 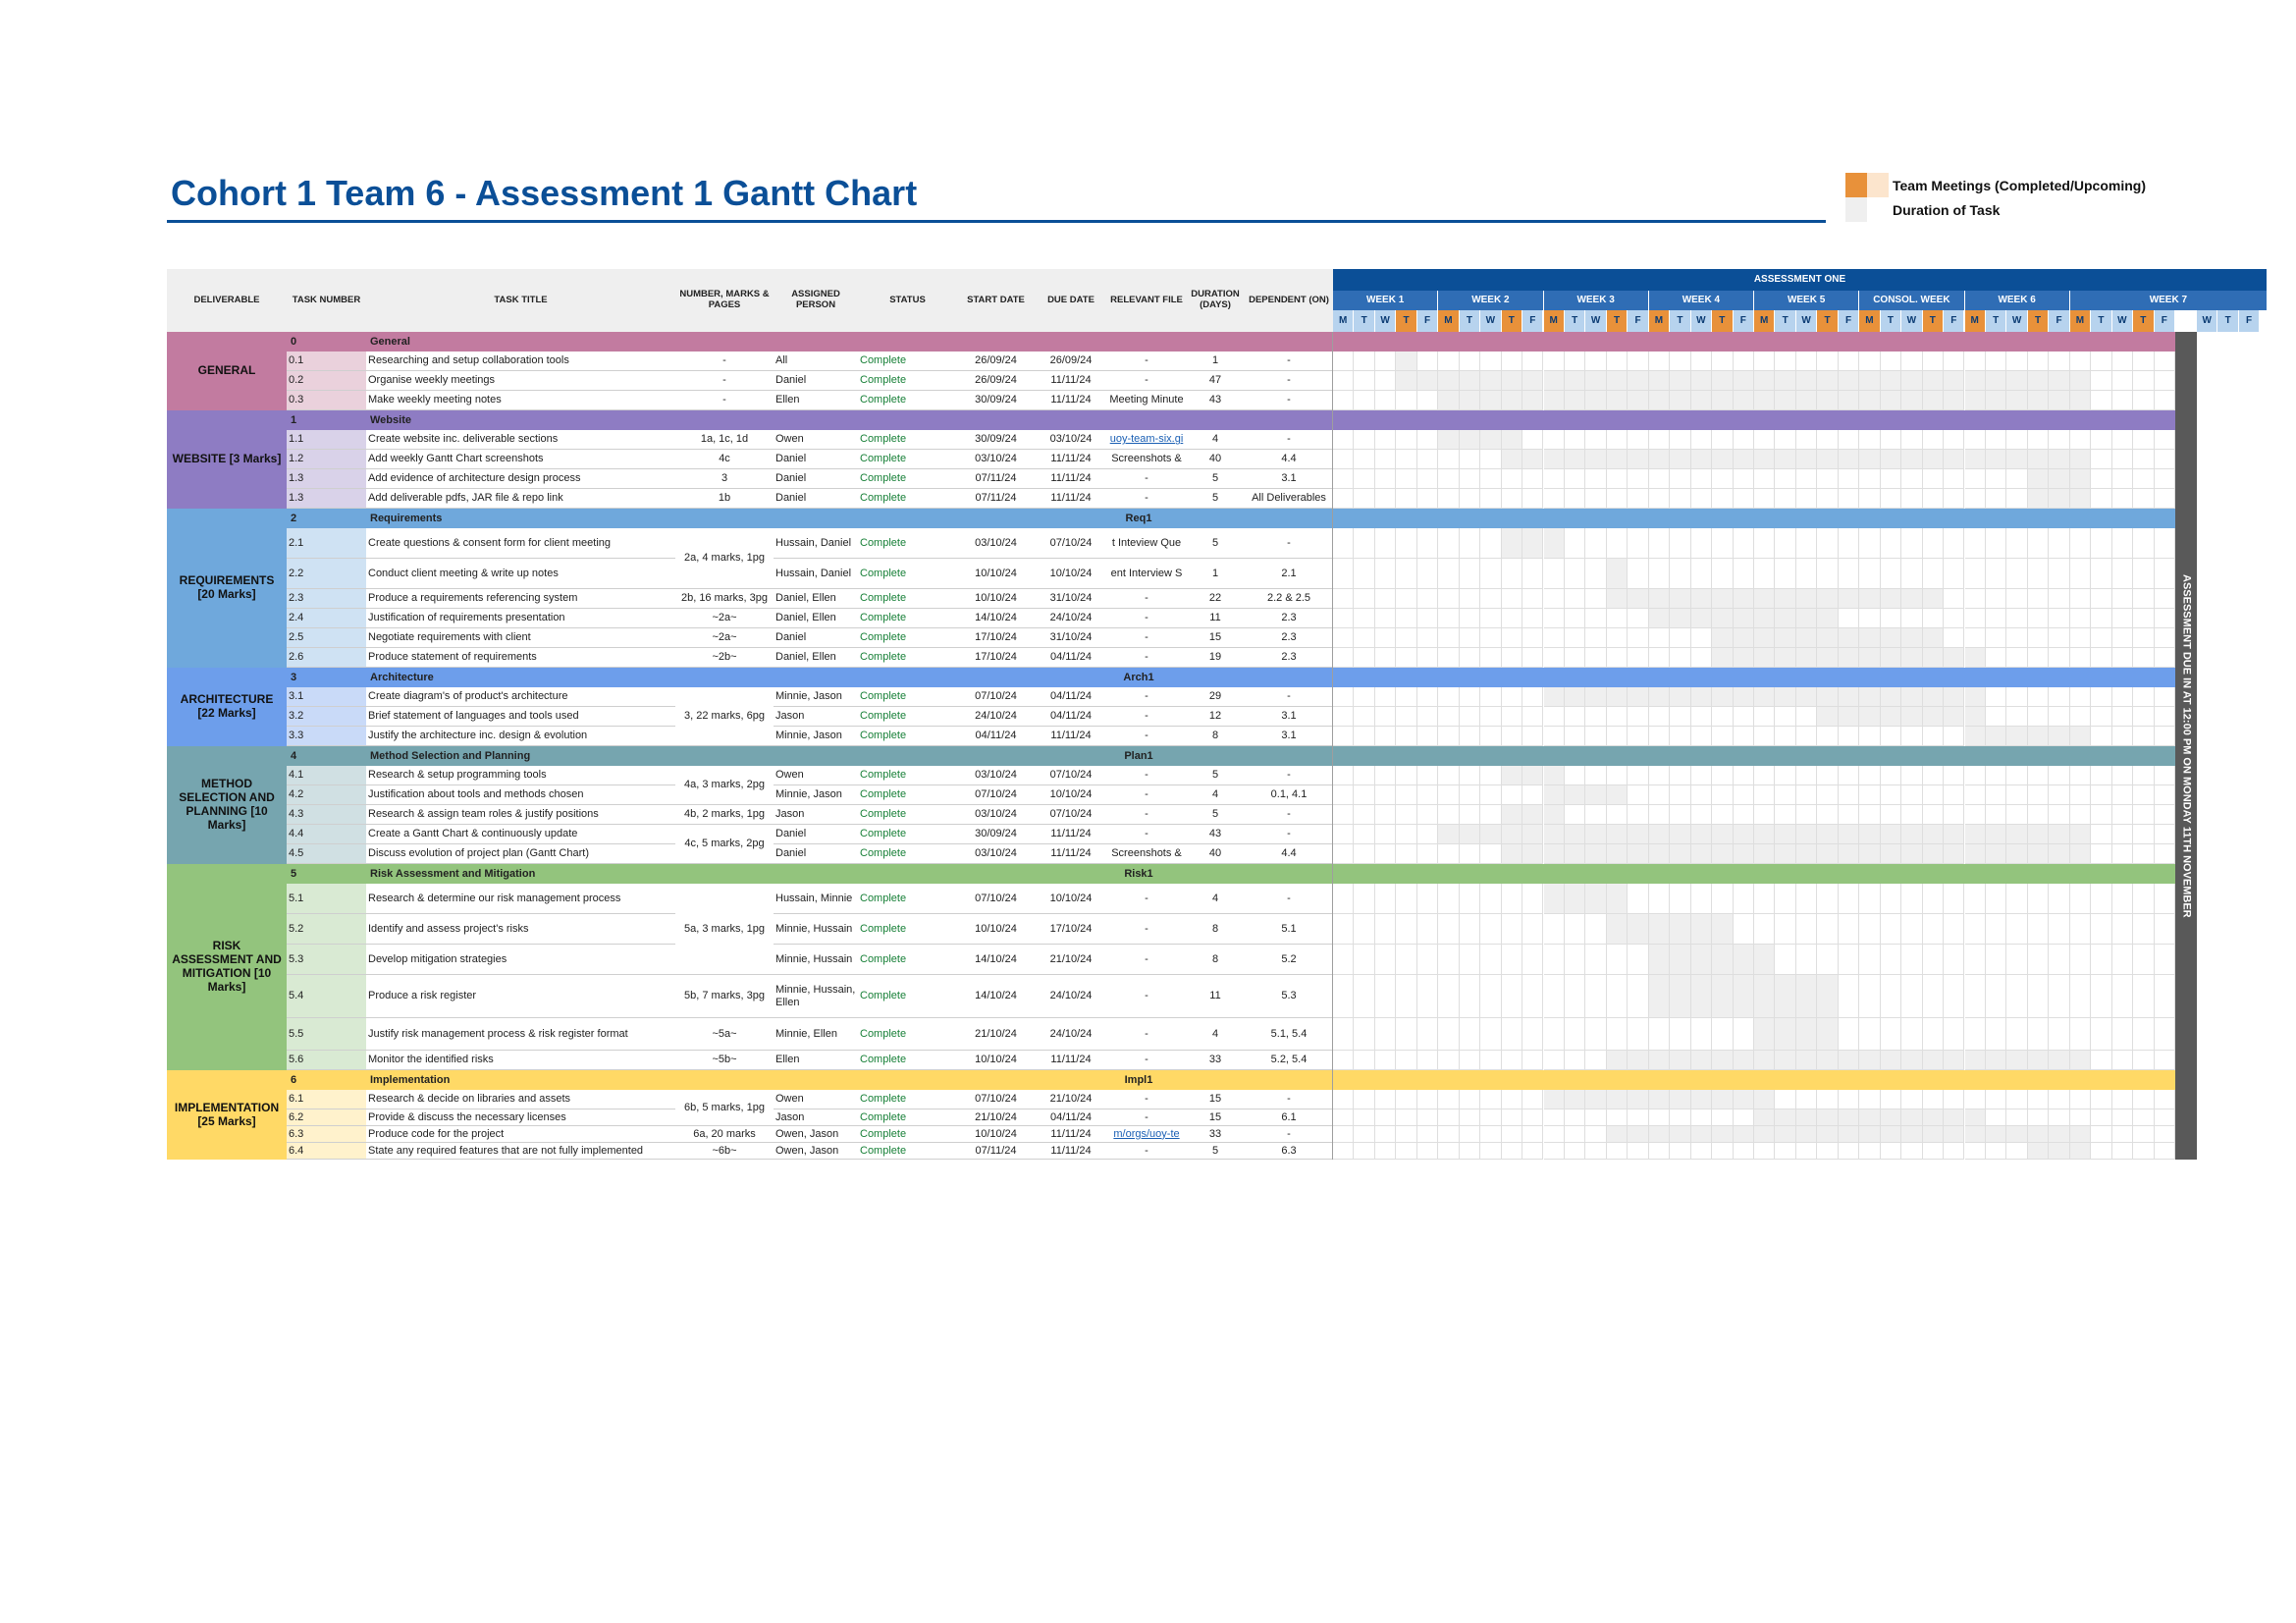 What do you see at coordinates (1071, 1034) in the screenshot?
I see `task-due-date: 24/10/24` at bounding box center [1071, 1034].